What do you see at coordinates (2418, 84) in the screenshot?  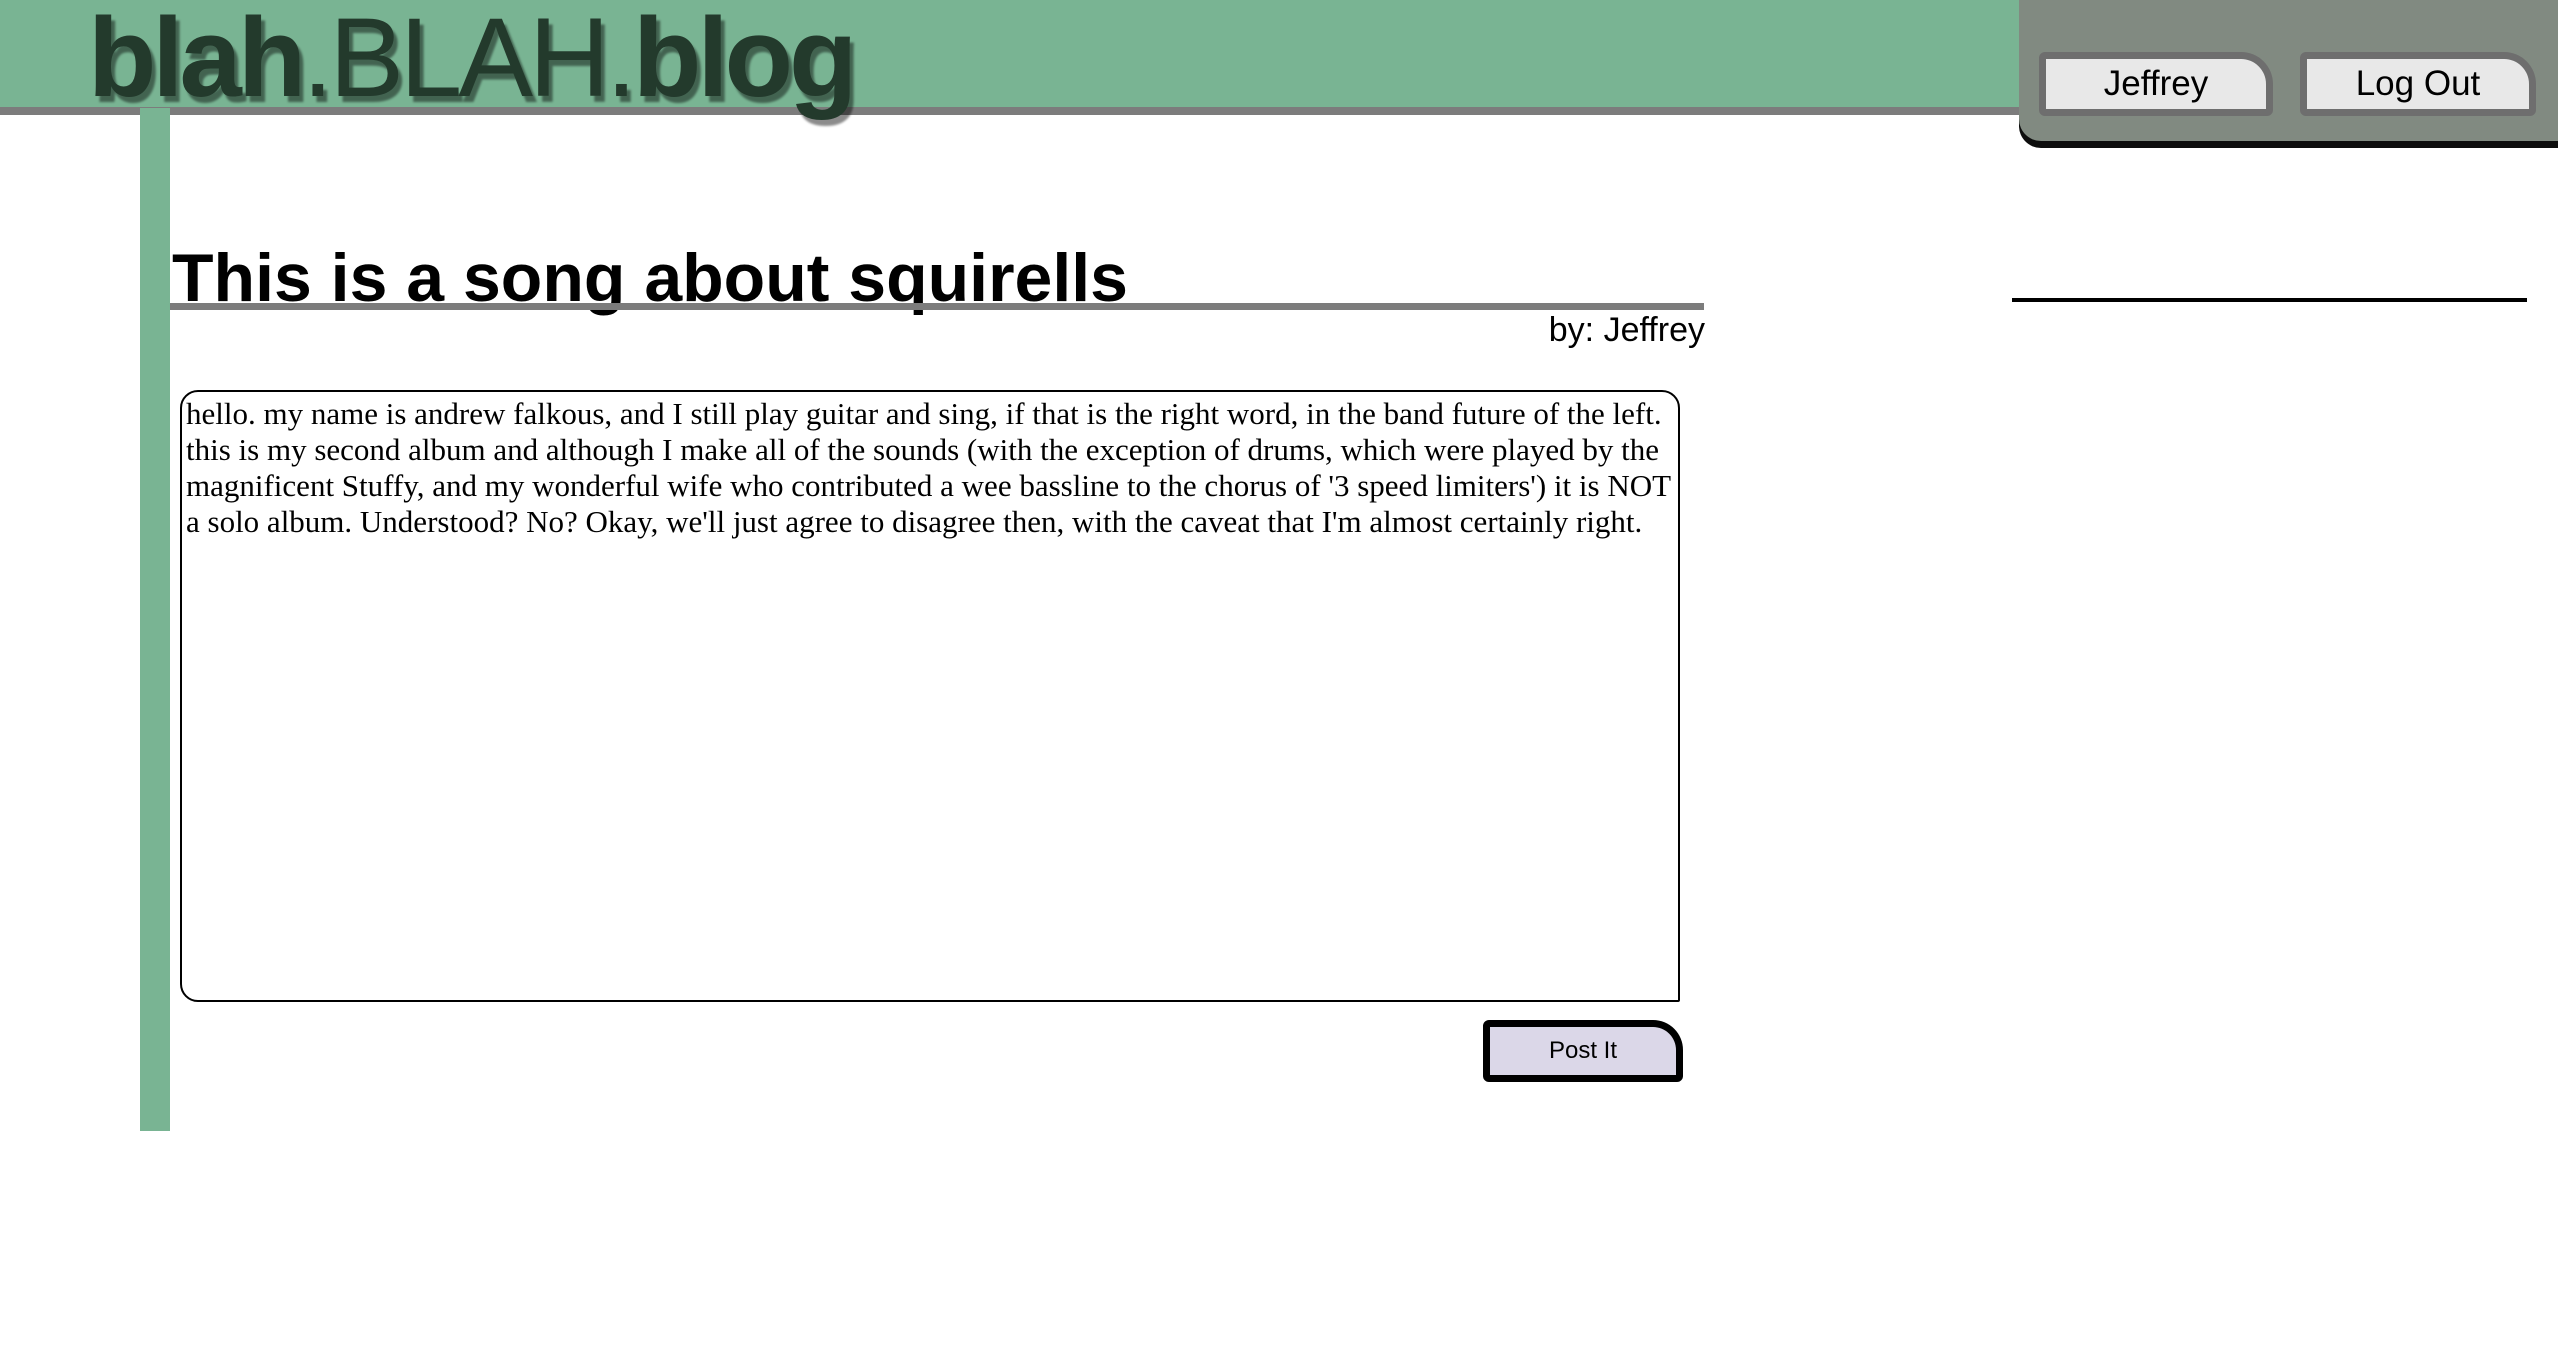 I see `logout-button: Log Out` at bounding box center [2418, 84].